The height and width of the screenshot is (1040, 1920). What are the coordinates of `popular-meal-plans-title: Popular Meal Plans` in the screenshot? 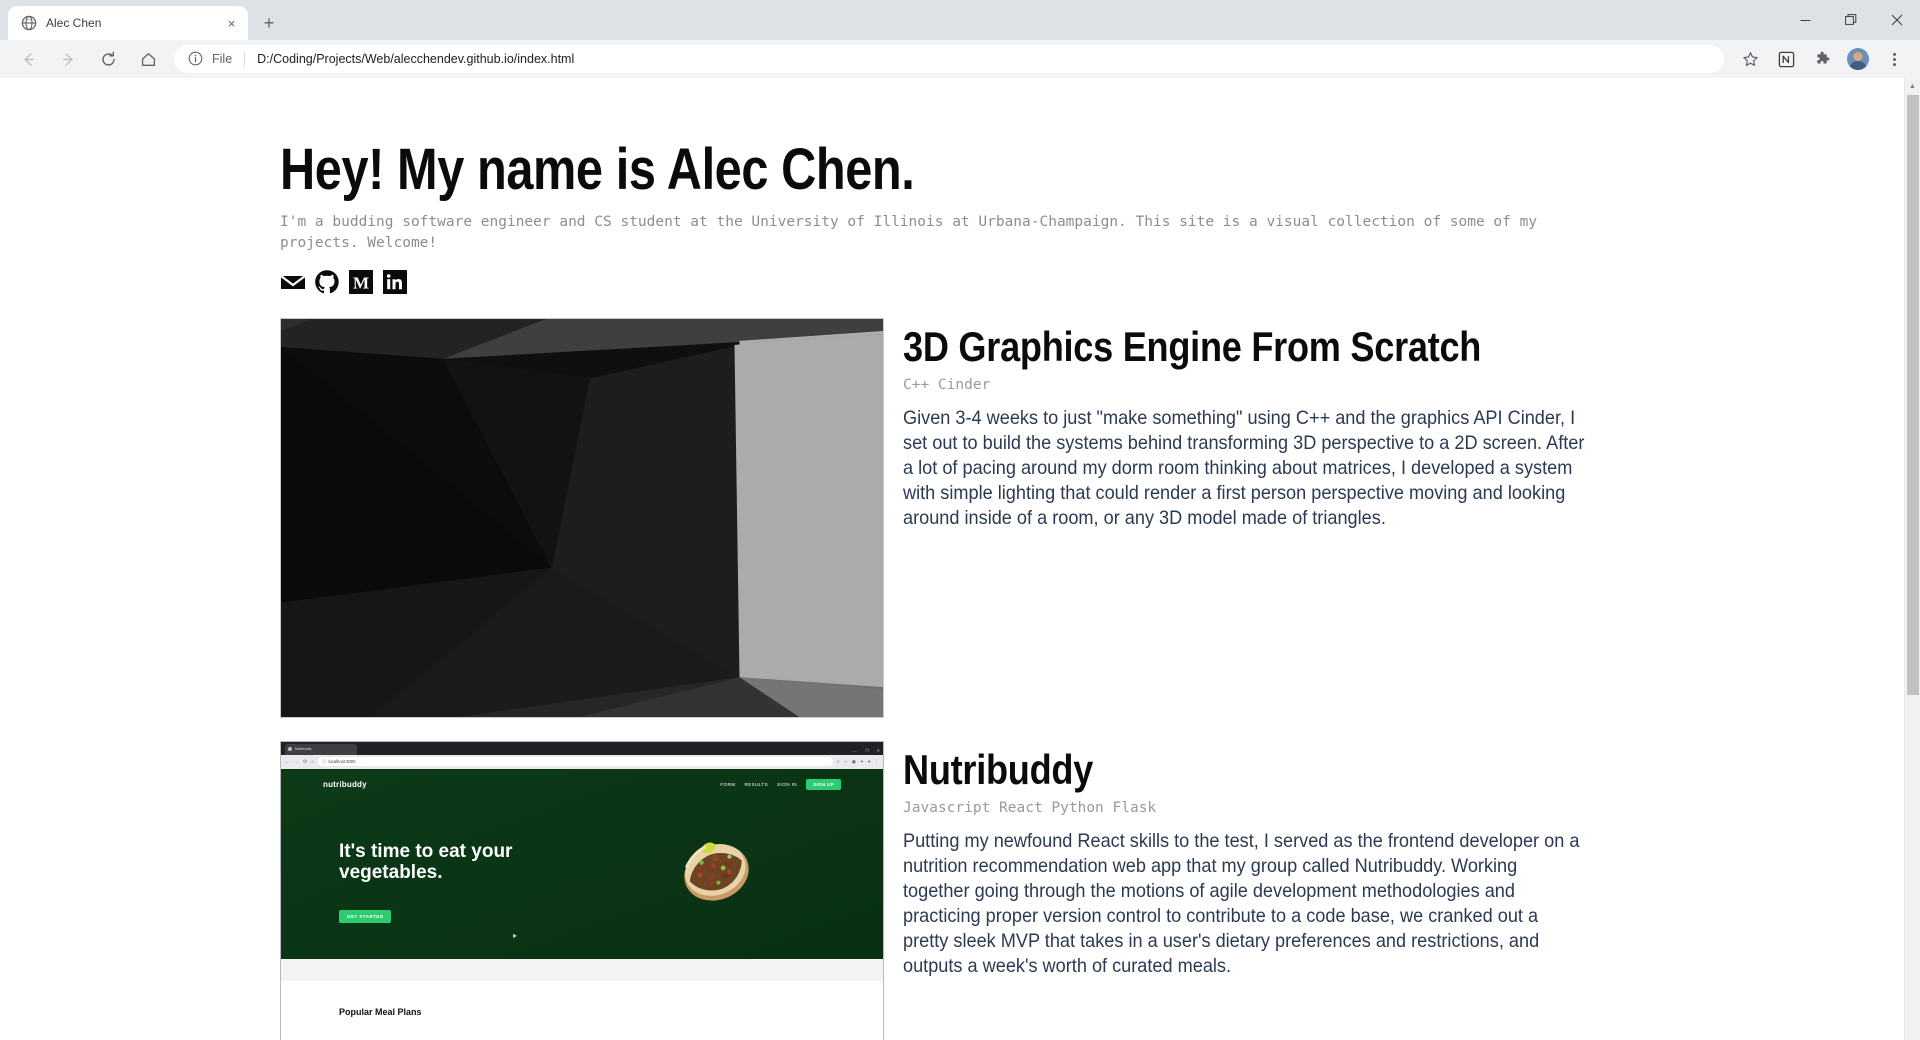 It's located at (380, 1011).